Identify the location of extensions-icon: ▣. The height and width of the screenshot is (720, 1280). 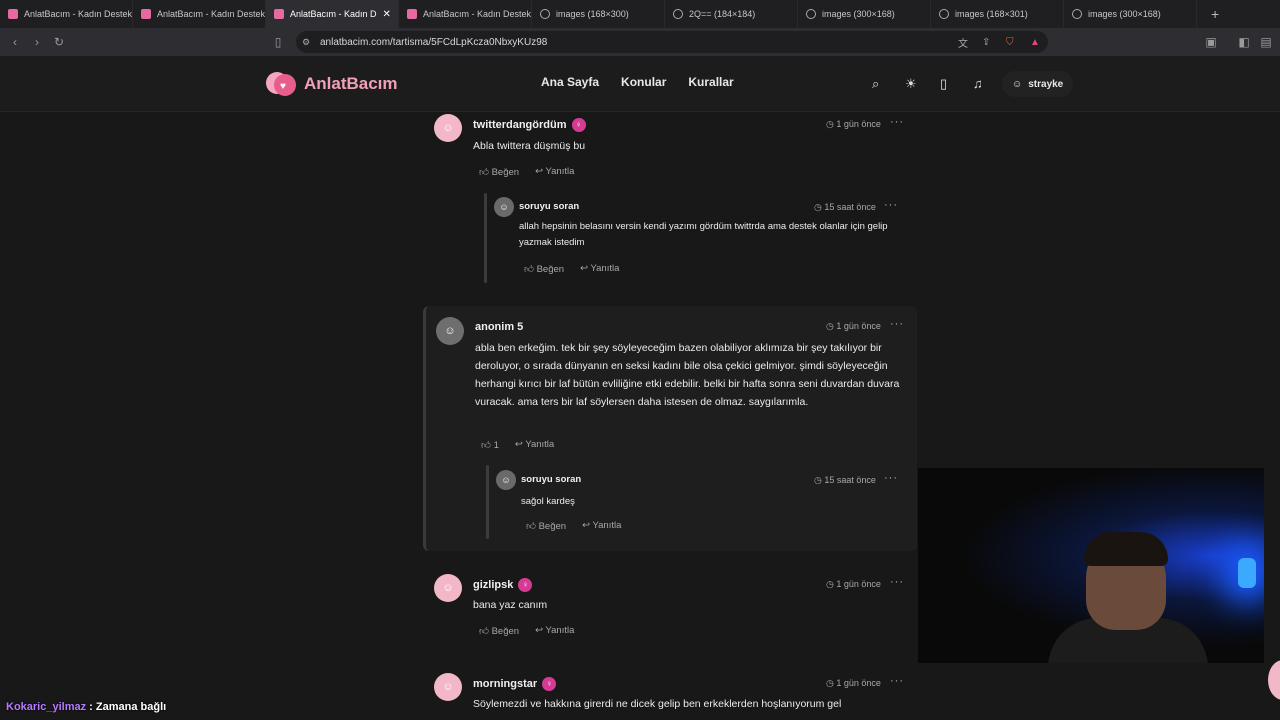
(1211, 42).